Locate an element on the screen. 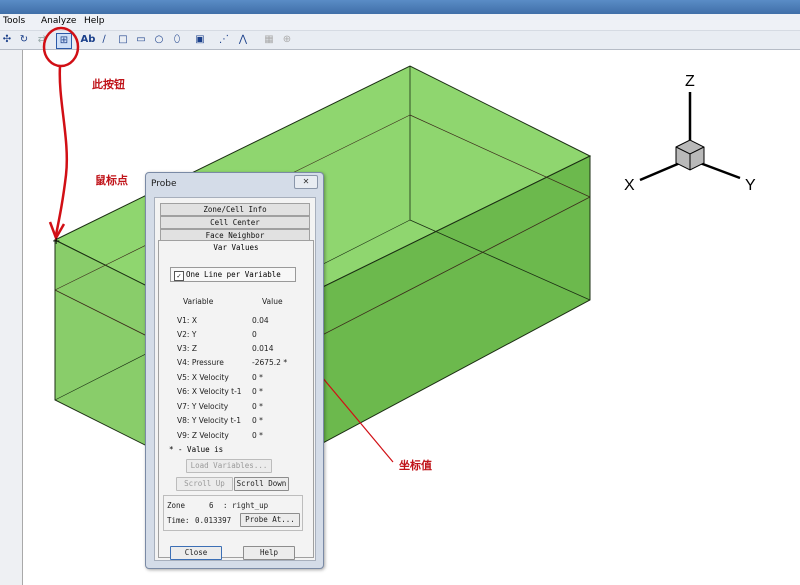 The image size is (800, 585). time-label: Time: is located at coordinates (178, 520).